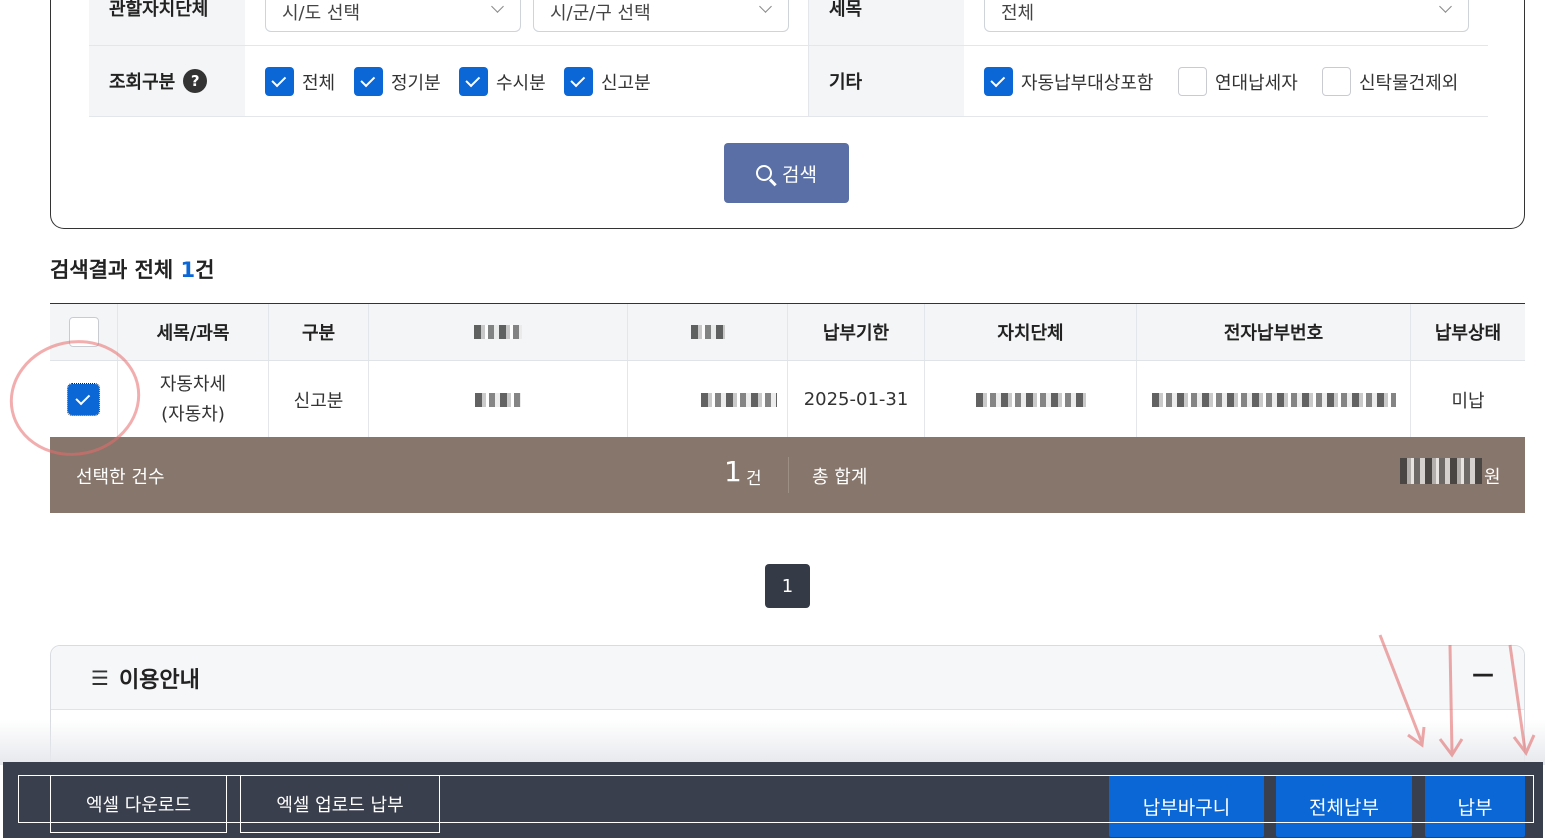 The image size is (1545, 838). What do you see at coordinates (1256, 83) in the screenshot?
I see `etc-option-label: 연대납세자` at bounding box center [1256, 83].